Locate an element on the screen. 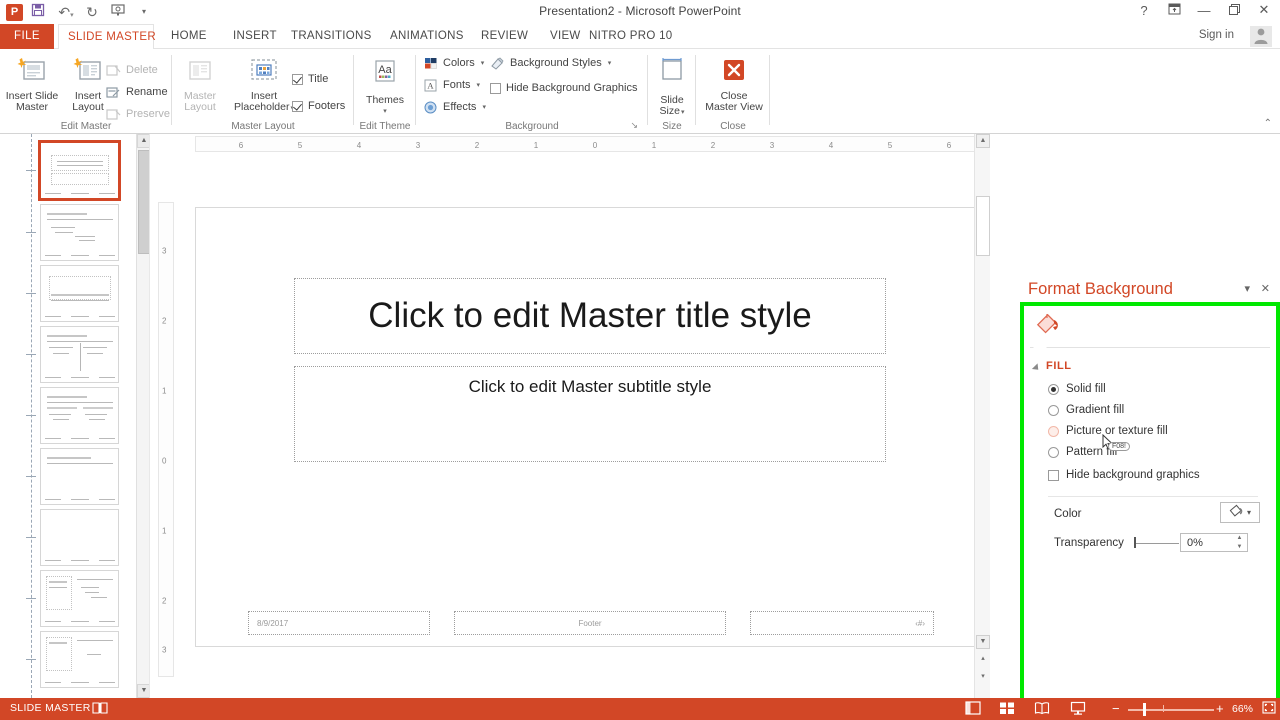  hide-background-graphics-checkbox is located at coordinates (495, 88).